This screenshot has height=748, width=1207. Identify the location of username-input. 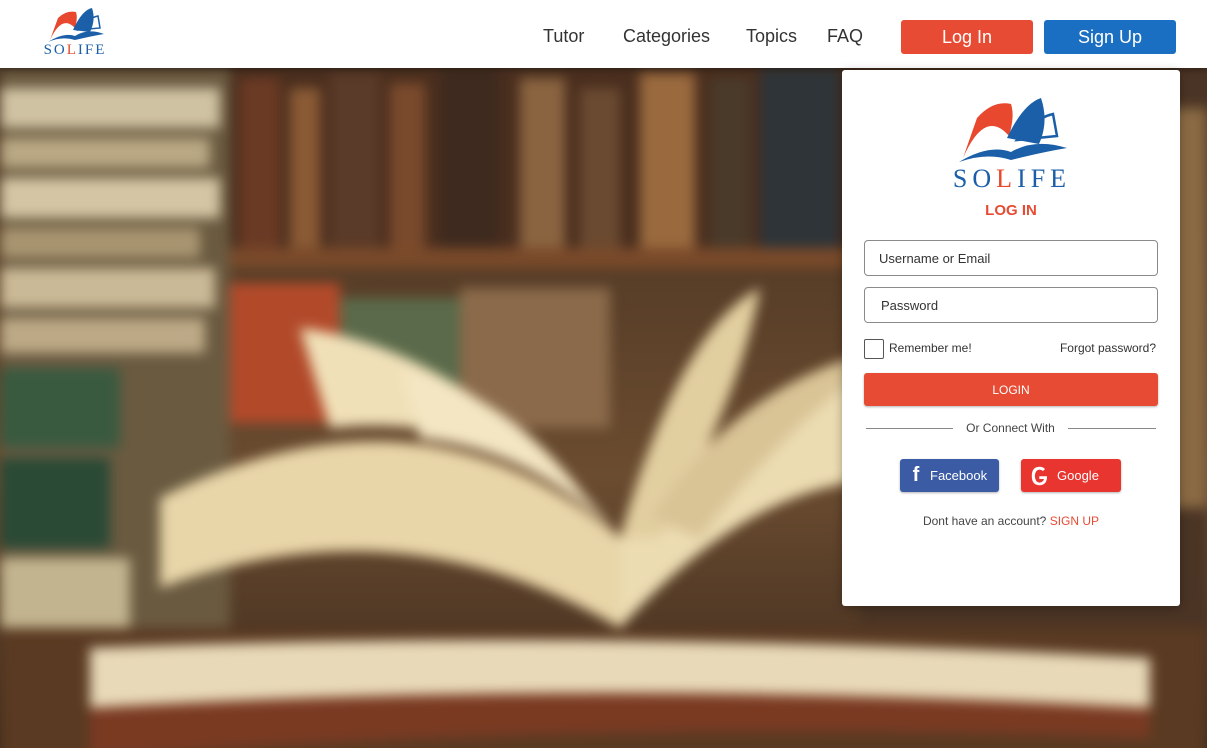
(1011, 258).